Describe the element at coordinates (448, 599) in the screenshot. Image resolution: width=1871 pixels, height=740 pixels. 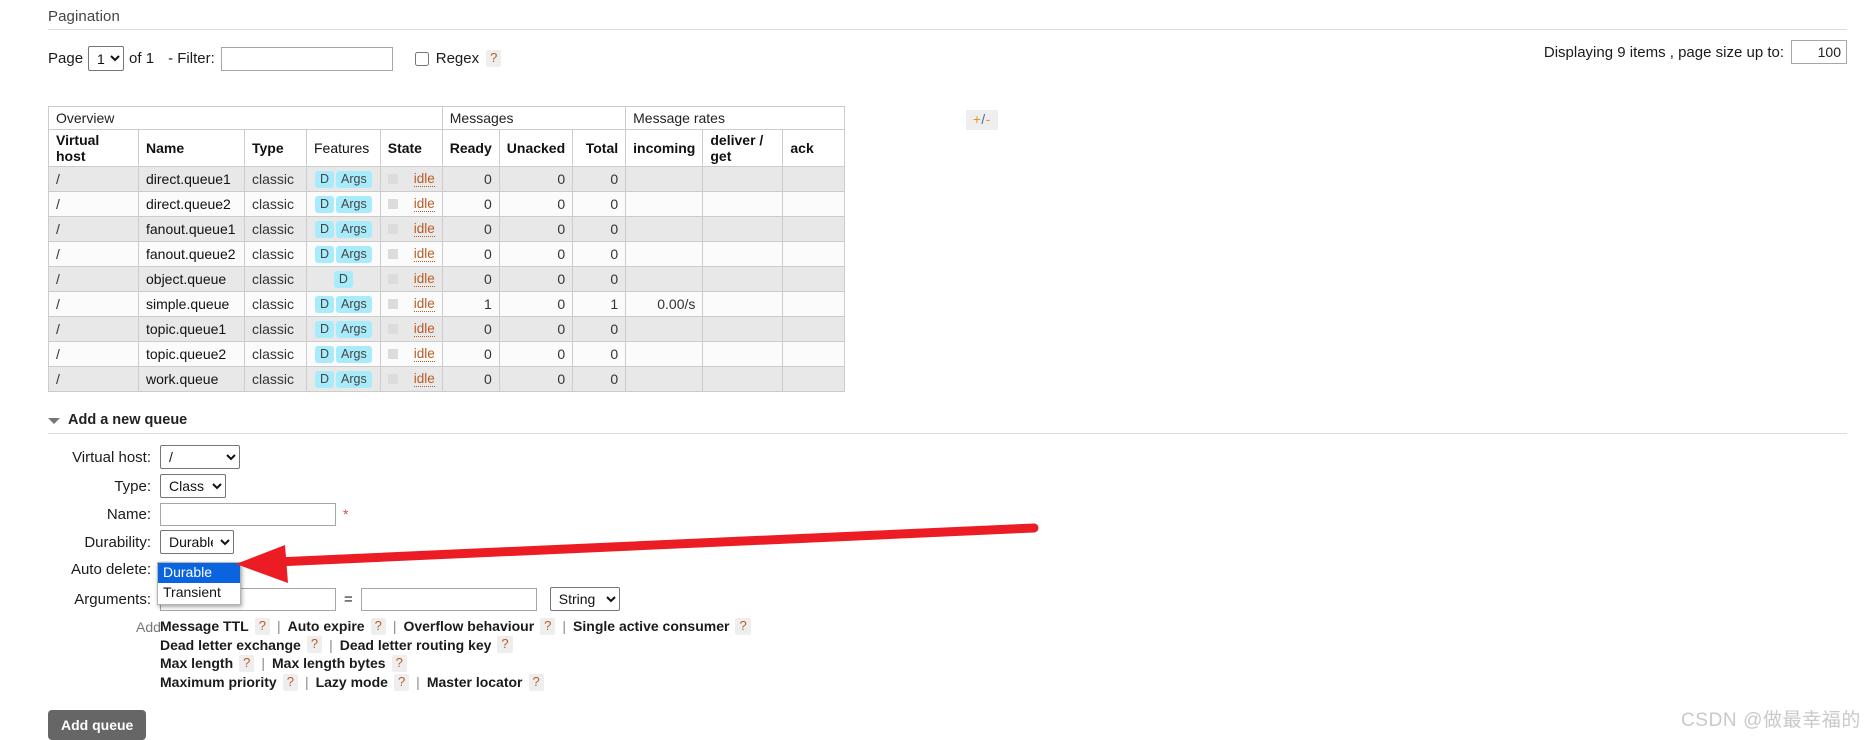
I see `argument-value-input` at that location.